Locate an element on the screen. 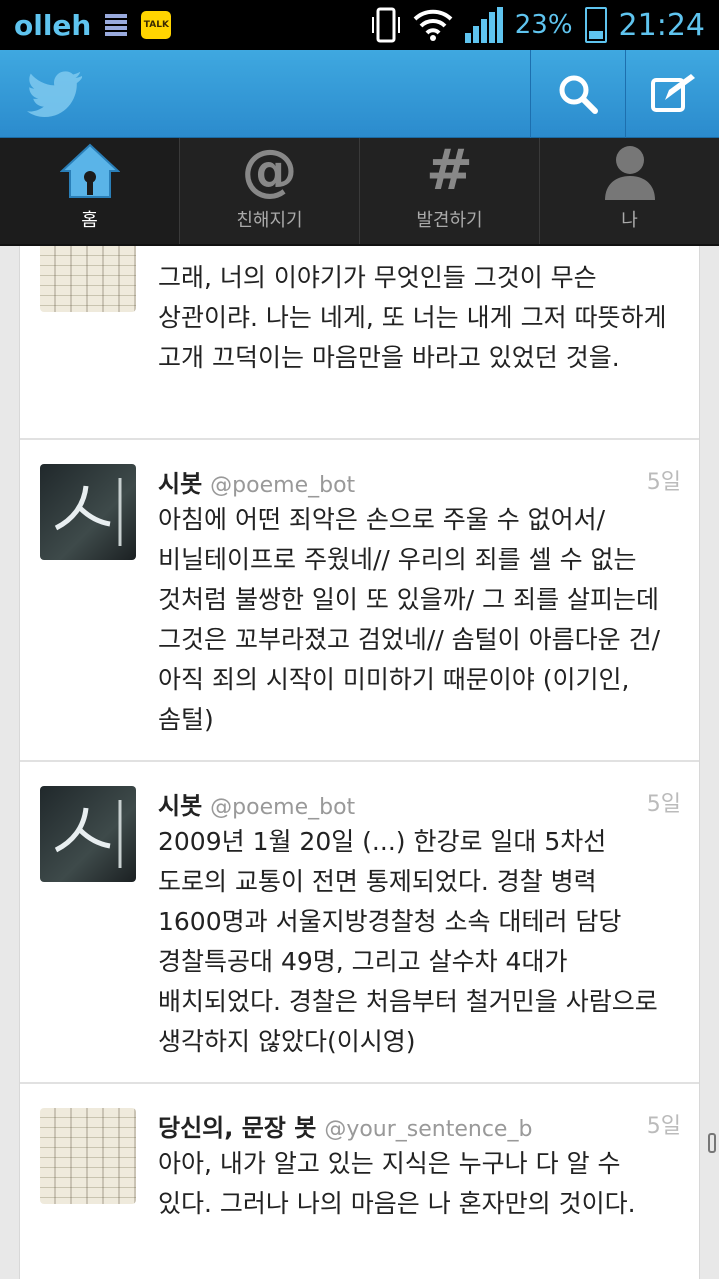  tab-connect: @ 친해지기 is located at coordinates (269, 191).